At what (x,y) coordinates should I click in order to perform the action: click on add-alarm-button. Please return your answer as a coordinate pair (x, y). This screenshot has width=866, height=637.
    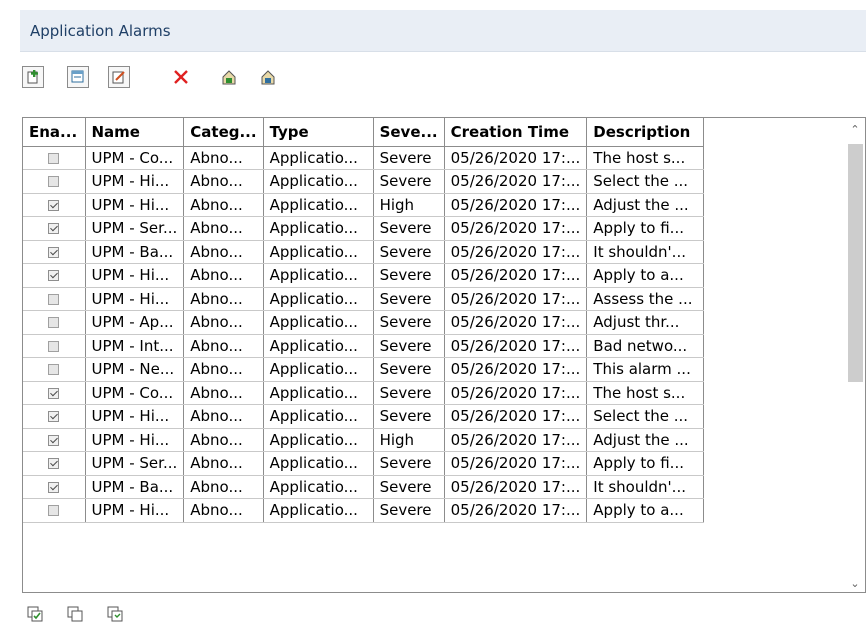
    Looking at the image, I should click on (33, 77).